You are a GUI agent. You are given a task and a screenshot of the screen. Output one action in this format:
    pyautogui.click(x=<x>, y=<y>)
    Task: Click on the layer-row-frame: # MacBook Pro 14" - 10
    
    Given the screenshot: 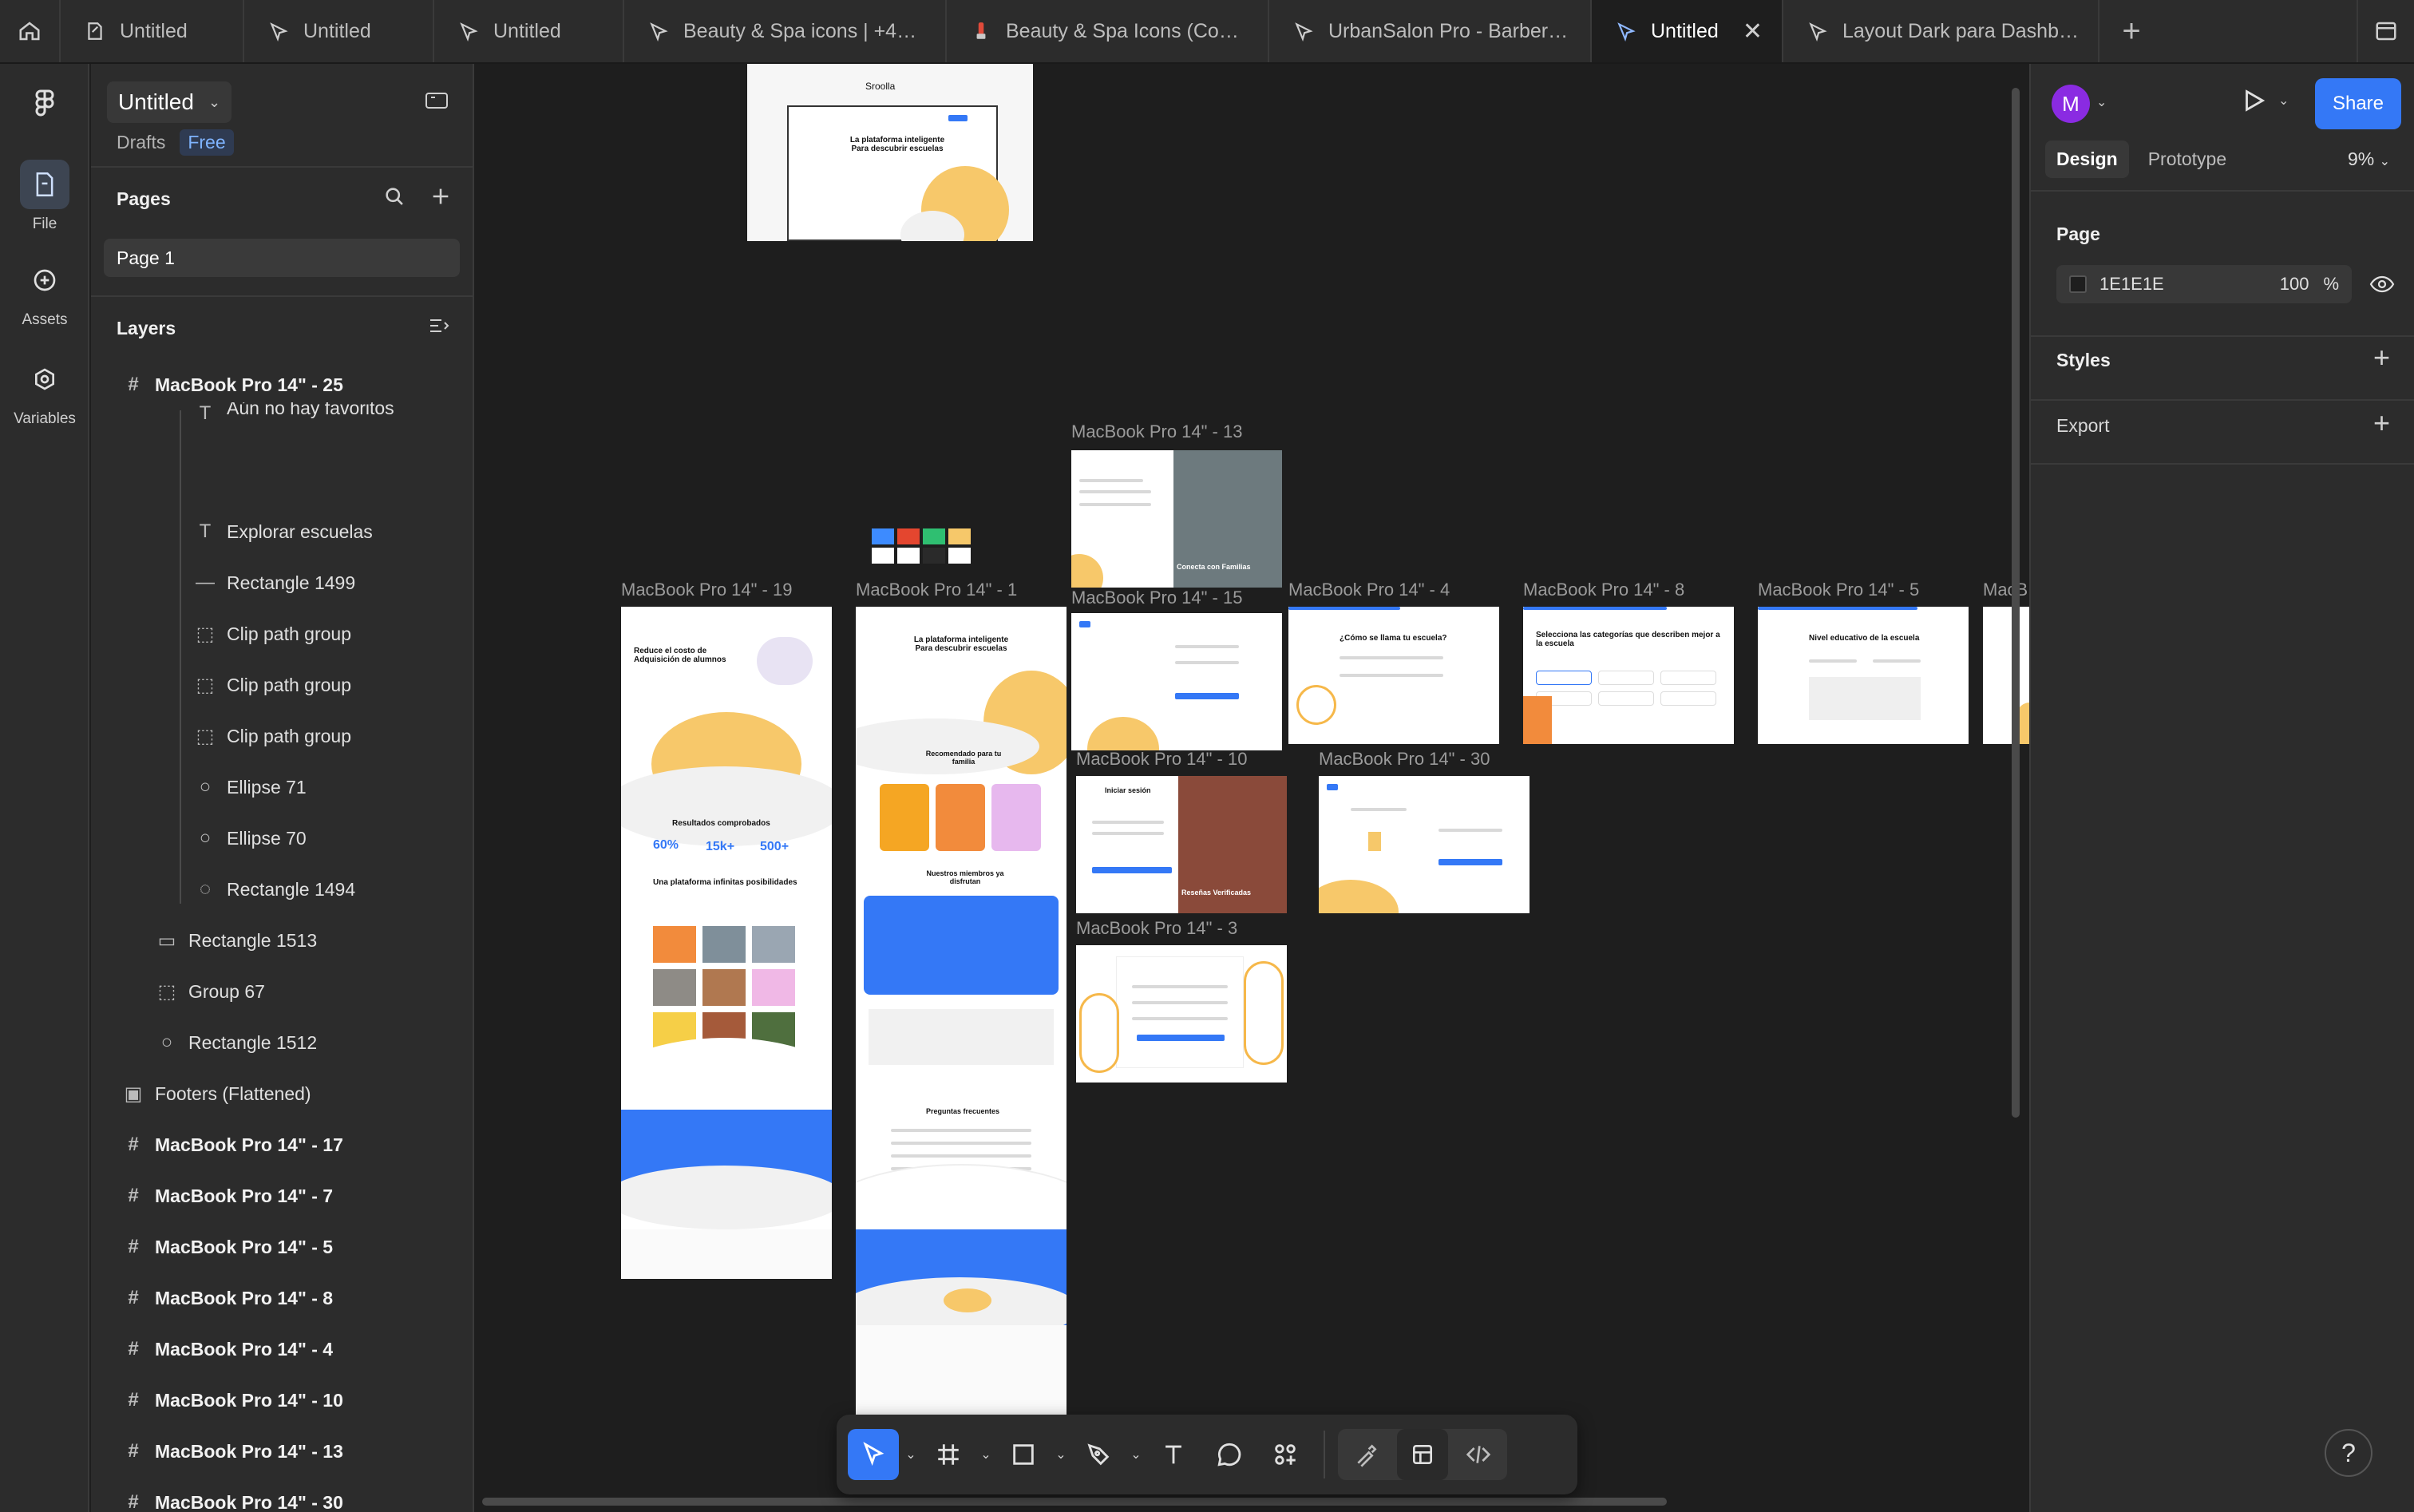 What is the action you would take?
    pyautogui.click(x=282, y=1400)
    